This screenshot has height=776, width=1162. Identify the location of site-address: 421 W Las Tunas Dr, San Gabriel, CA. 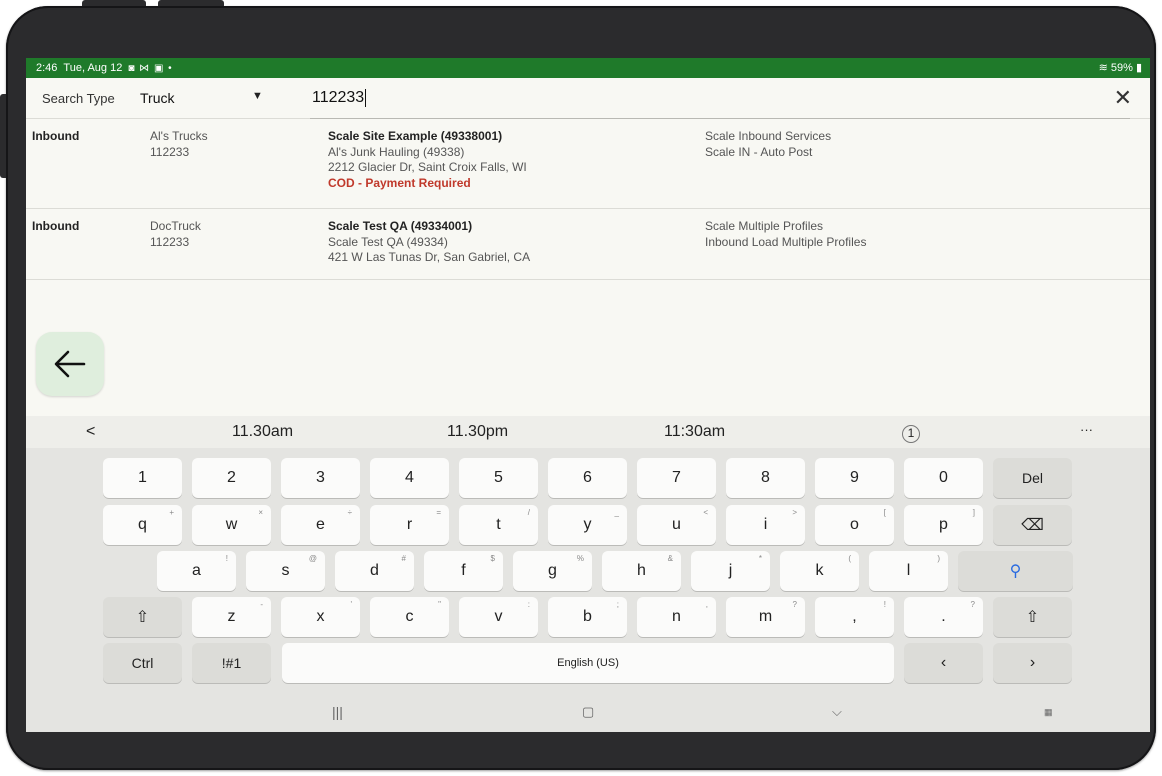
(429, 257).